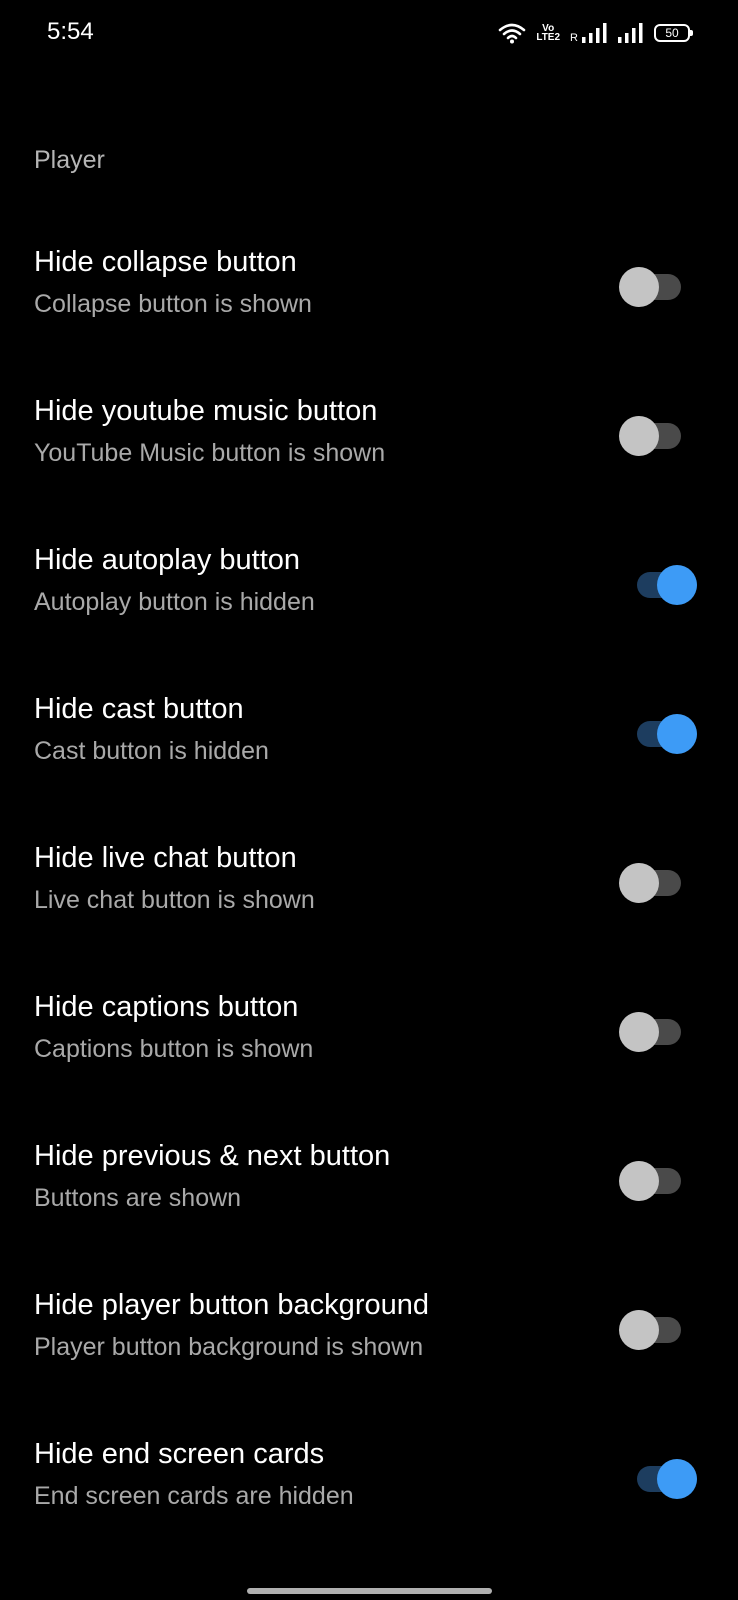 This screenshot has height=1600, width=738. What do you see at coordinates (166, 1007) in the screenshot?
I see `setting-title: Hide captions button` at bounding box center [166, 1007].